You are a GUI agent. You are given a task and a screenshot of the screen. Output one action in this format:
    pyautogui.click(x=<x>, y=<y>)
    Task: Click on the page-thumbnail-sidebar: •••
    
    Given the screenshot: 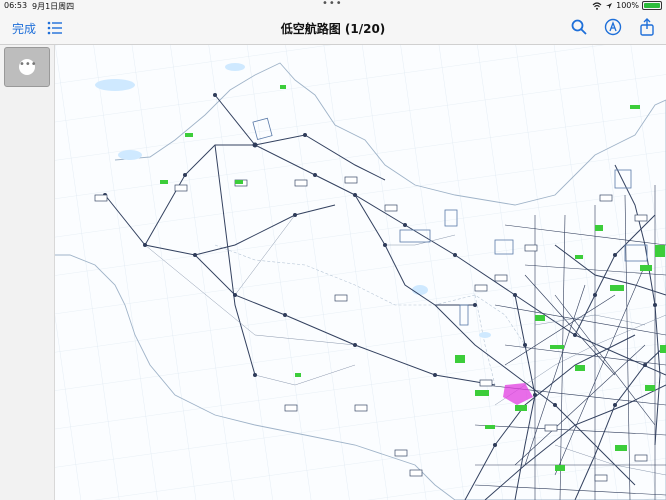 What is the action you would take?
    pyautogui.click(x=27, y=272)
    